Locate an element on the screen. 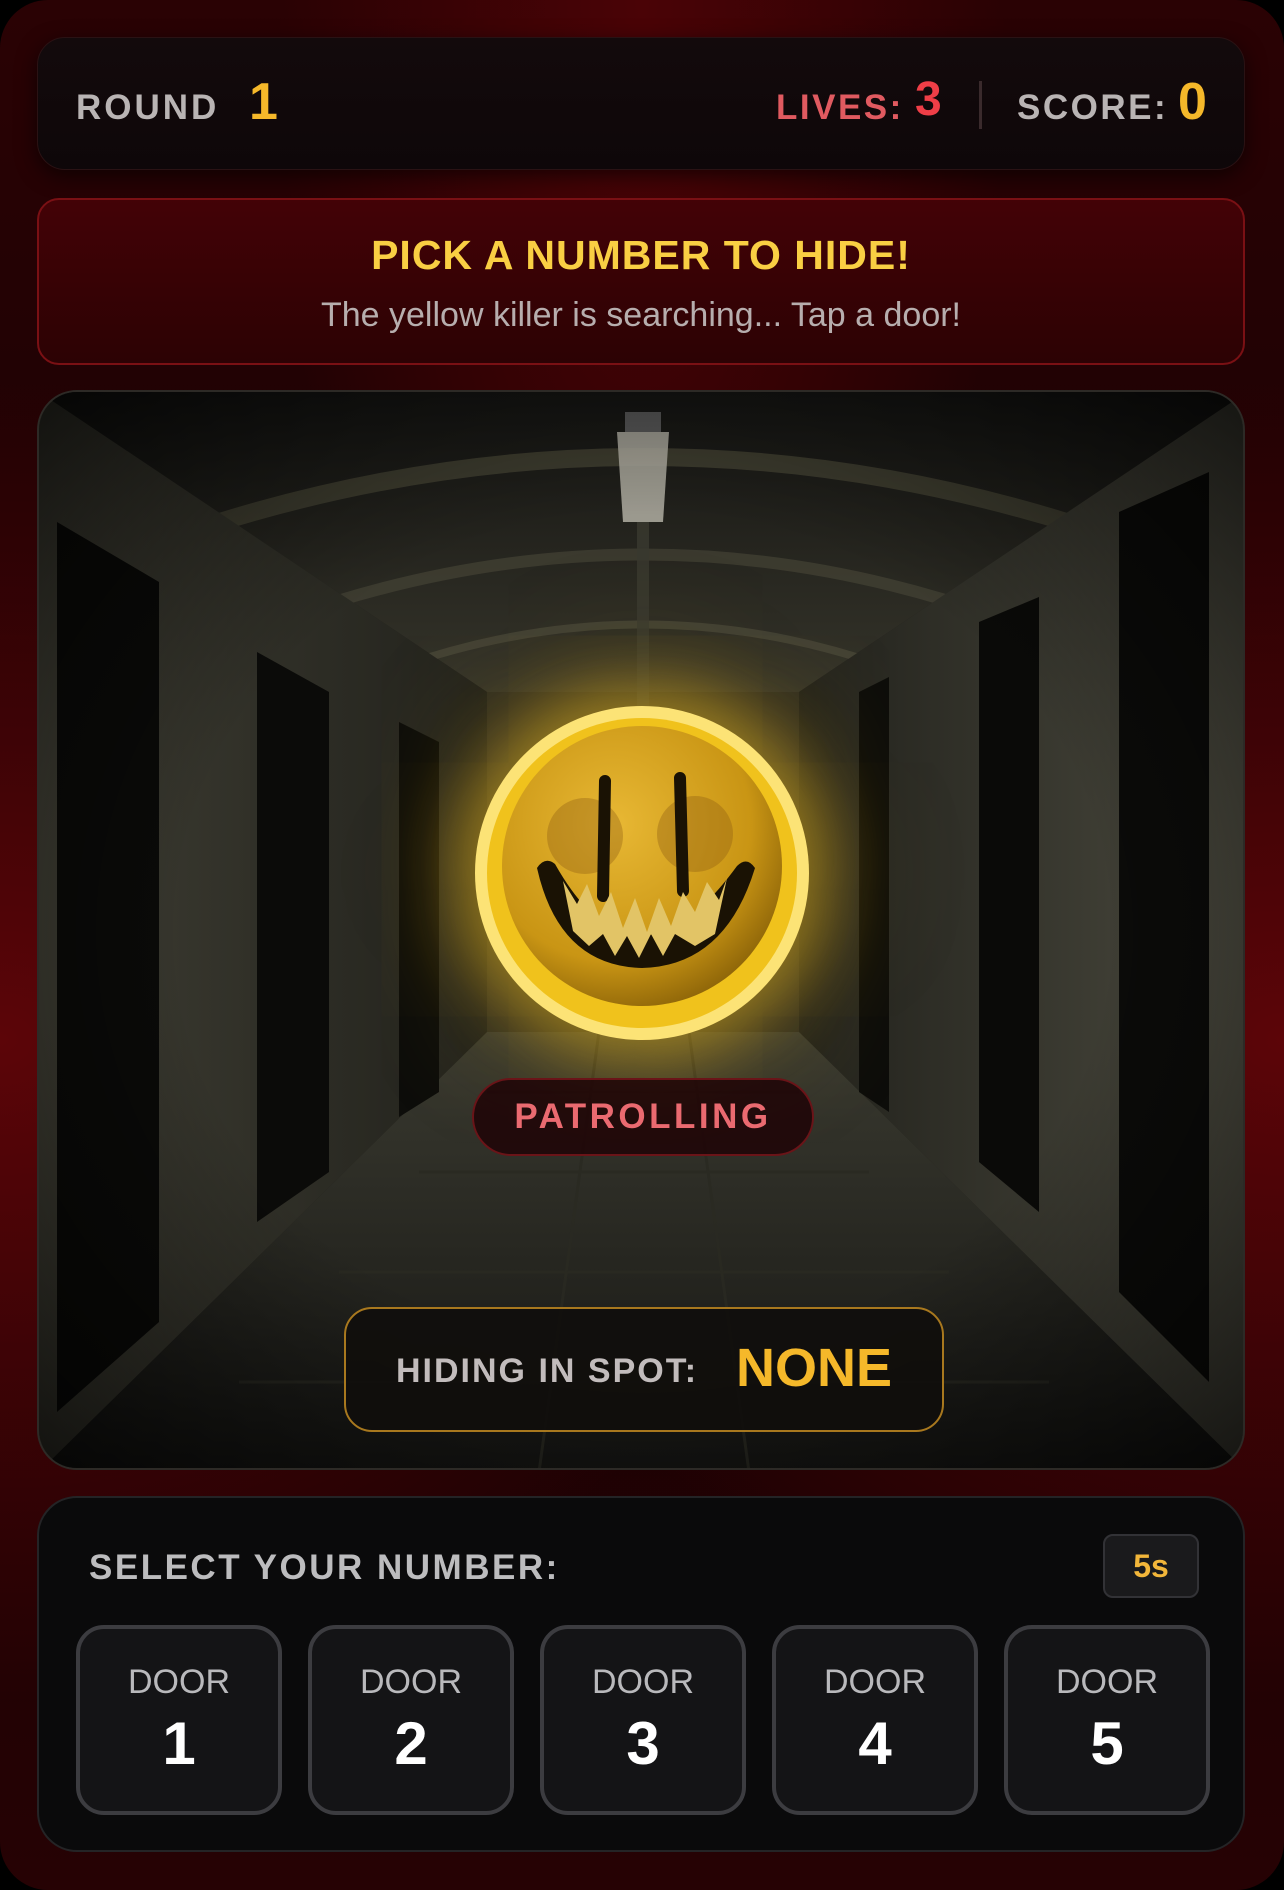 This screenshot has width=1284, height=1890. hud-bar: ROUND 1 LIVES: 3 SCORE: 0 is located at coordinates (641, 103).